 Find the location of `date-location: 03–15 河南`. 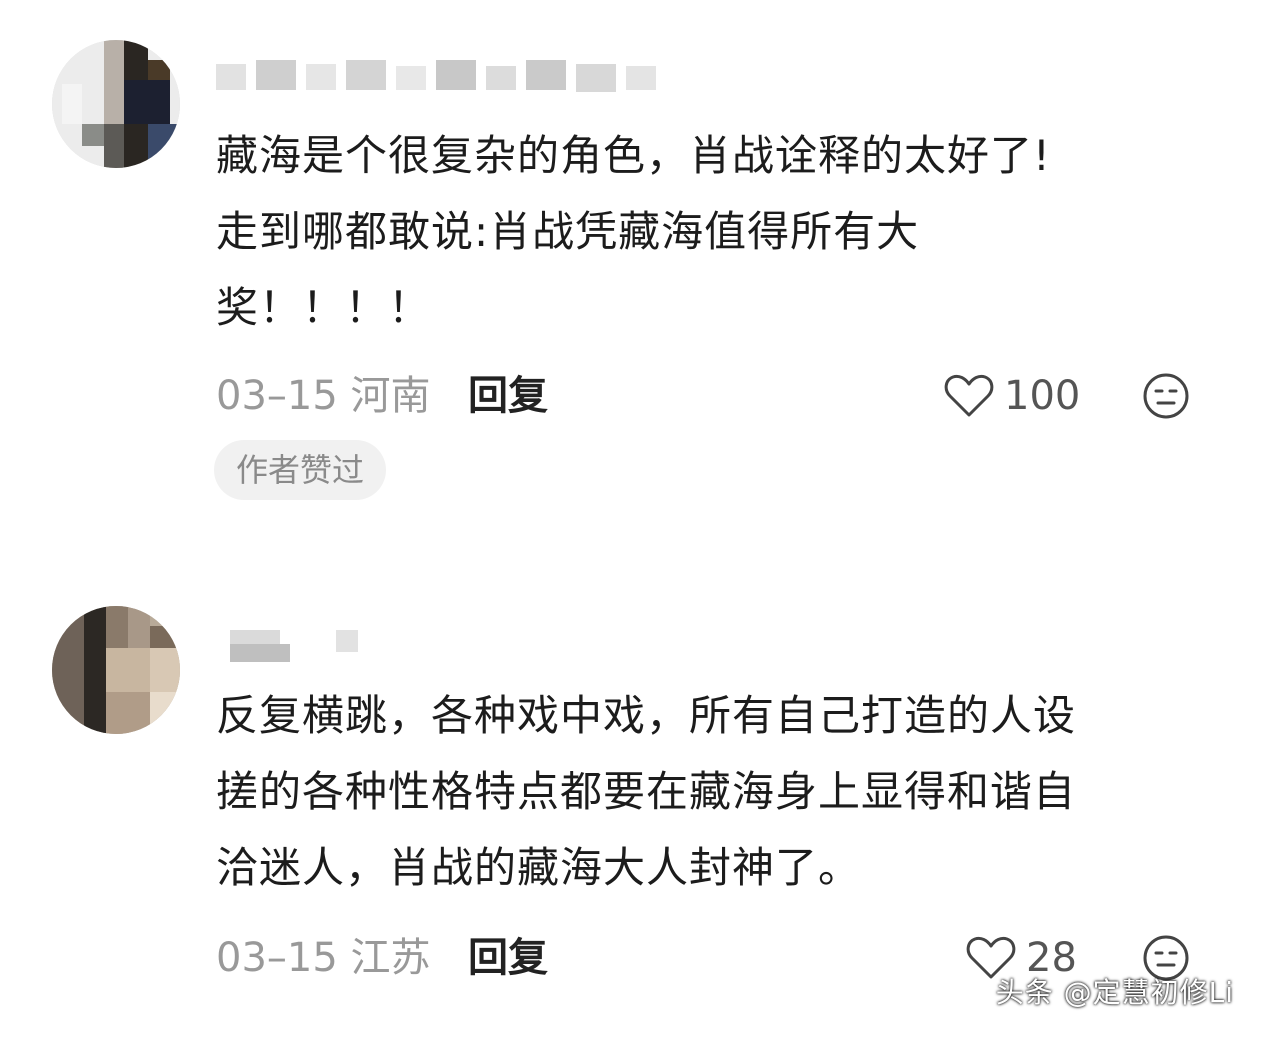

date-location: 03–15 河南 is located at coordinates (323, 396).